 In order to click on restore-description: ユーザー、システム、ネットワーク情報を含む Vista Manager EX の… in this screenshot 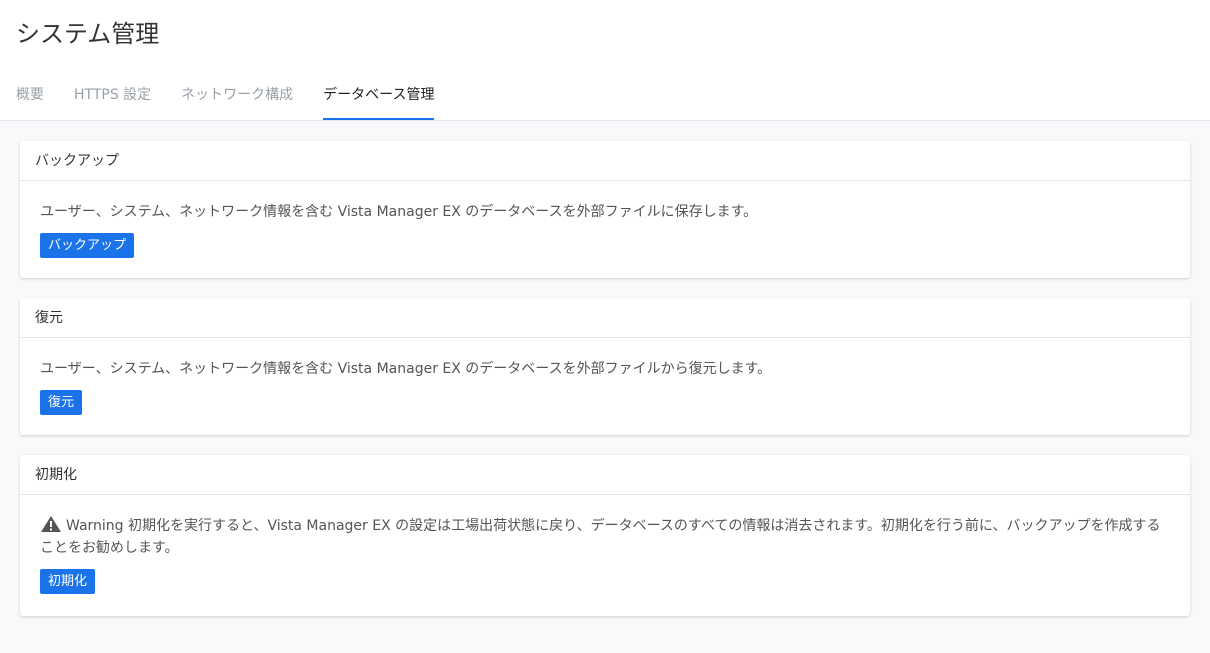, I will do `click(406, 369)`.